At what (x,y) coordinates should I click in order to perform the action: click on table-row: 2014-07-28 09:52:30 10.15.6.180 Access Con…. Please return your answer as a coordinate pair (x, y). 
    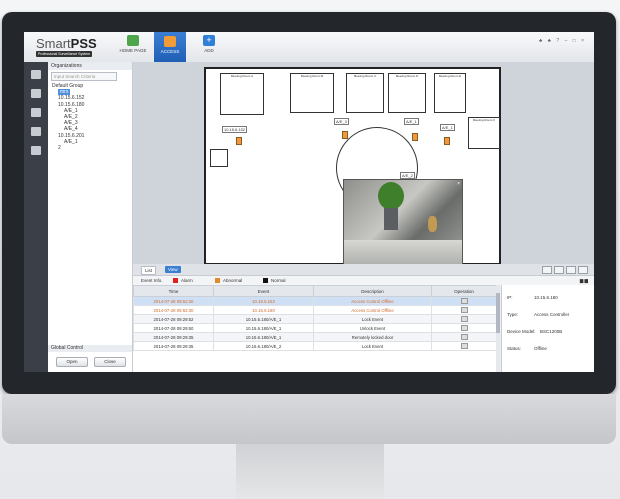
    Looking at the image, I should click on (315, 310).